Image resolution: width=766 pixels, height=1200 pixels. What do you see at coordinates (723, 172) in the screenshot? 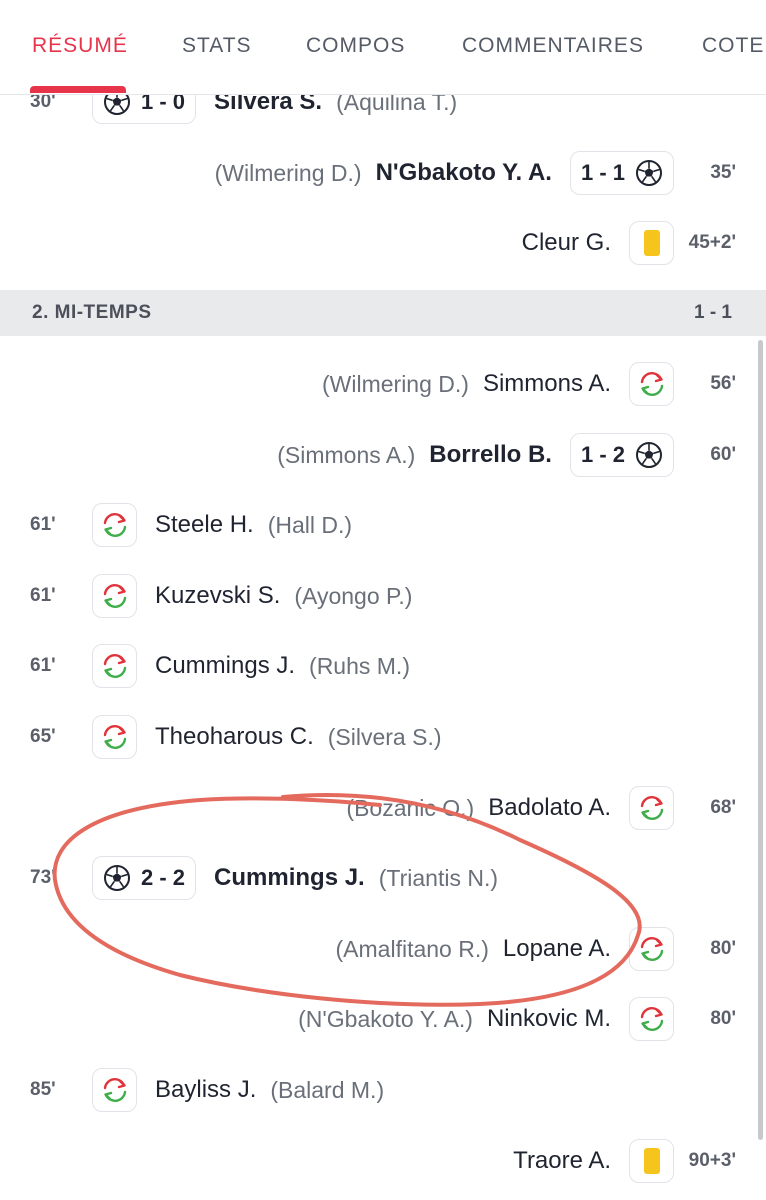
I see `event-minute: 35'` at bounding box center [723, 172].